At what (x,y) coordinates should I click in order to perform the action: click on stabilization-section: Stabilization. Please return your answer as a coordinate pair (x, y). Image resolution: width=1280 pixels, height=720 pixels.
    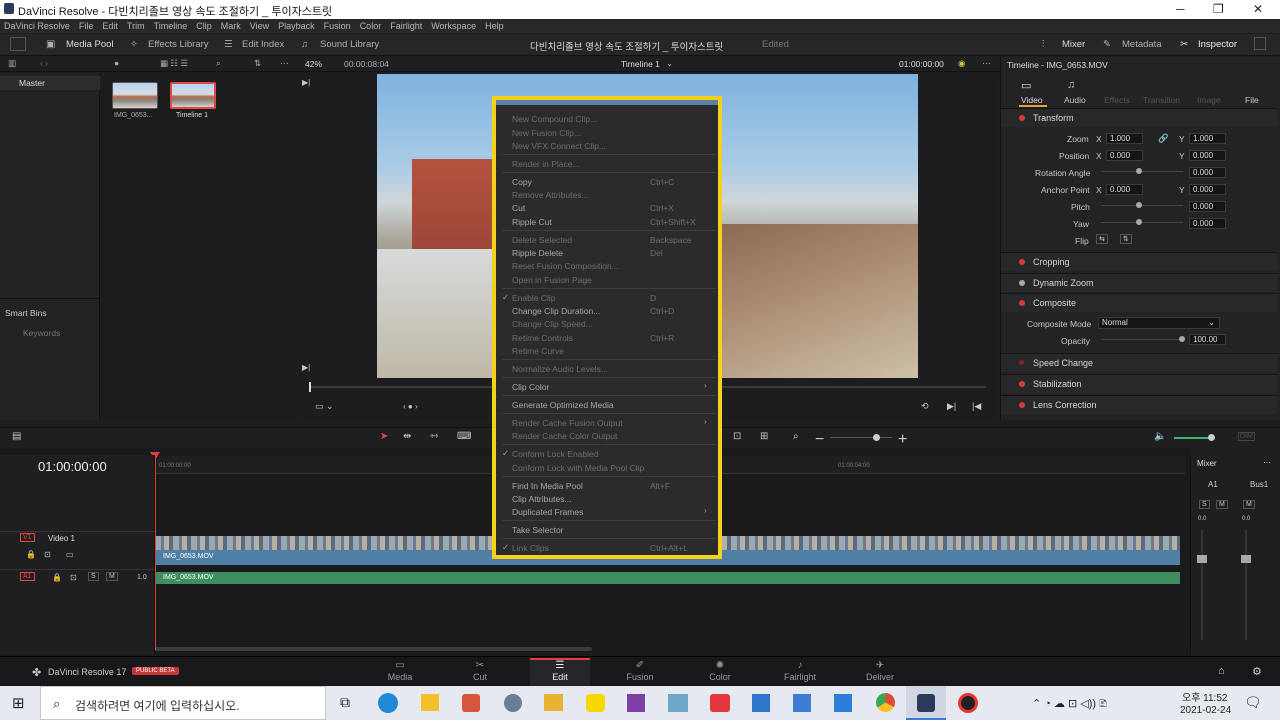
    Looking at the image, I should click on (1139, 383).